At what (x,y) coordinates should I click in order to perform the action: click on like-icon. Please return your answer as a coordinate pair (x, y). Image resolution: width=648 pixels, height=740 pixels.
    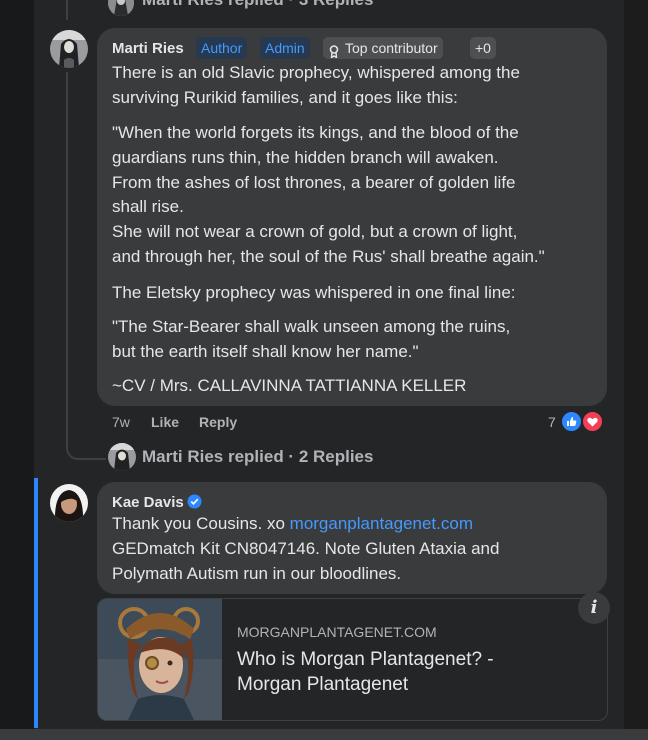
    Looking at the image, I should click on (571, 421).